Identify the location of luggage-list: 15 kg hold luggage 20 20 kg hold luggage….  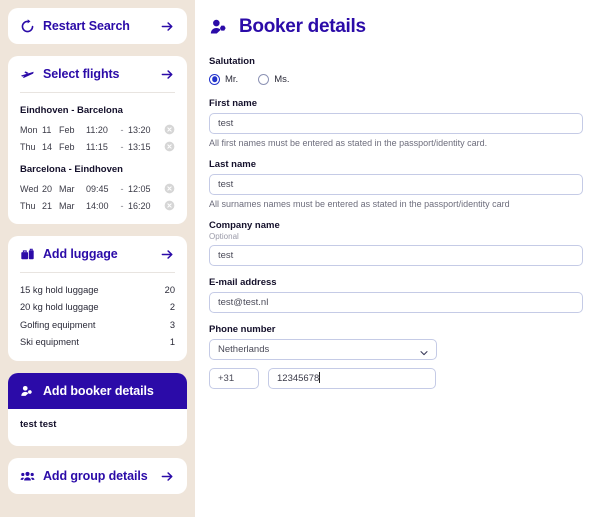
(97, 317).